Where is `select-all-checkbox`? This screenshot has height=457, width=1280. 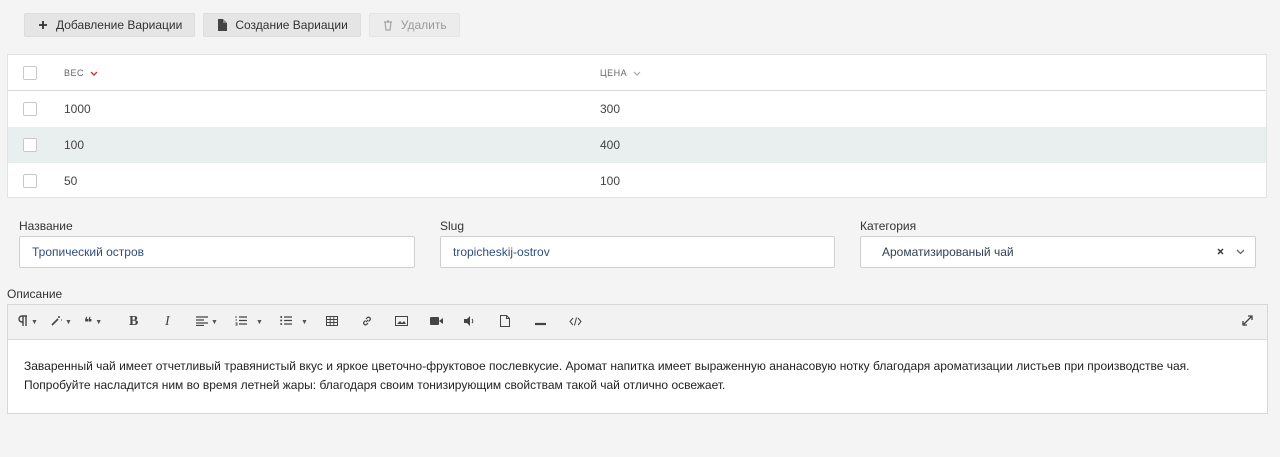 select-all-checkbox is located at coordinates (30, 73).